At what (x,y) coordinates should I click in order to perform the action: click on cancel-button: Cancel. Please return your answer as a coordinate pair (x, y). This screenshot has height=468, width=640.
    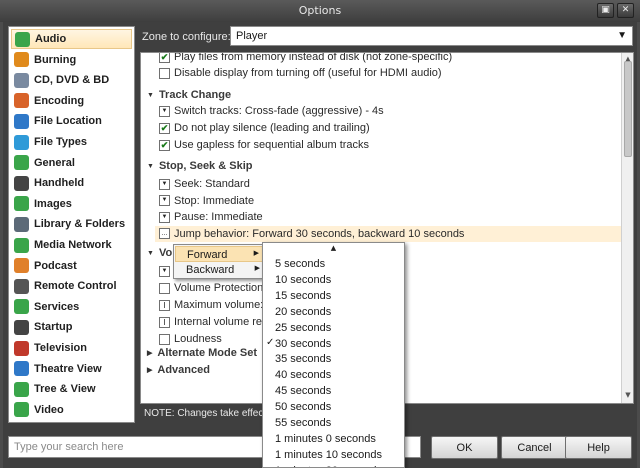
    Looking at the image, I should click on (534, 447).